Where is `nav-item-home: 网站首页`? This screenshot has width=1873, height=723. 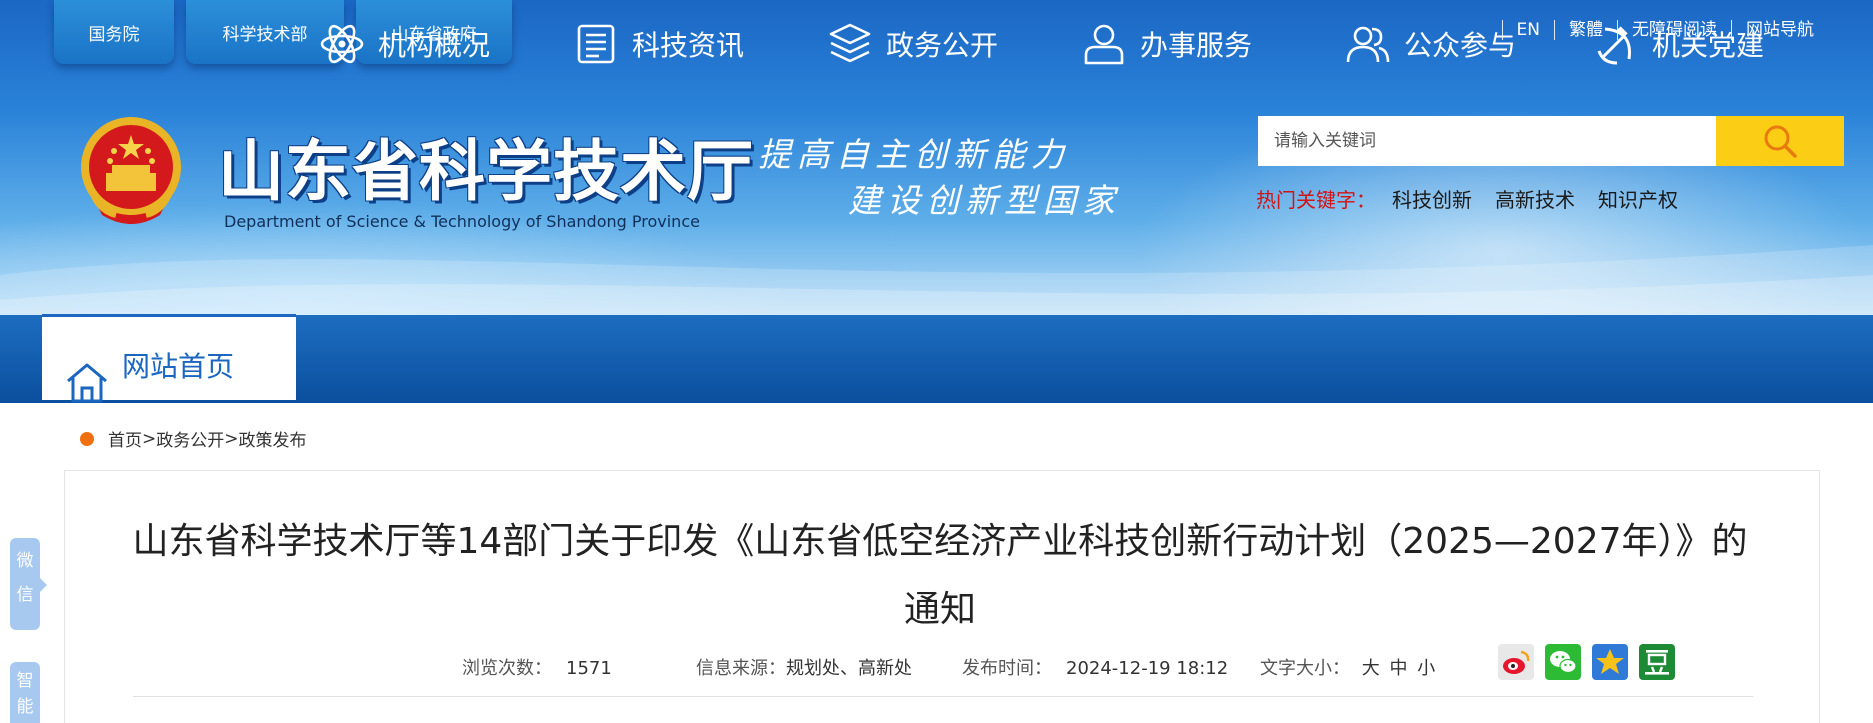 nav-item-home: 网站首页 is located at coordinates (169, 358).